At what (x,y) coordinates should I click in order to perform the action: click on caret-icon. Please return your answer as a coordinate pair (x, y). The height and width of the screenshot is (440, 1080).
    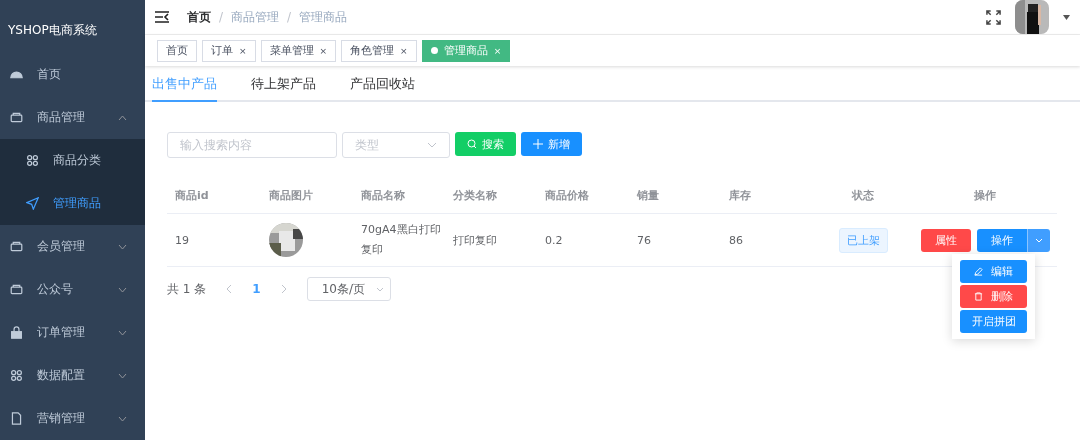
    Looking at the image, I should click on (1066, 17).